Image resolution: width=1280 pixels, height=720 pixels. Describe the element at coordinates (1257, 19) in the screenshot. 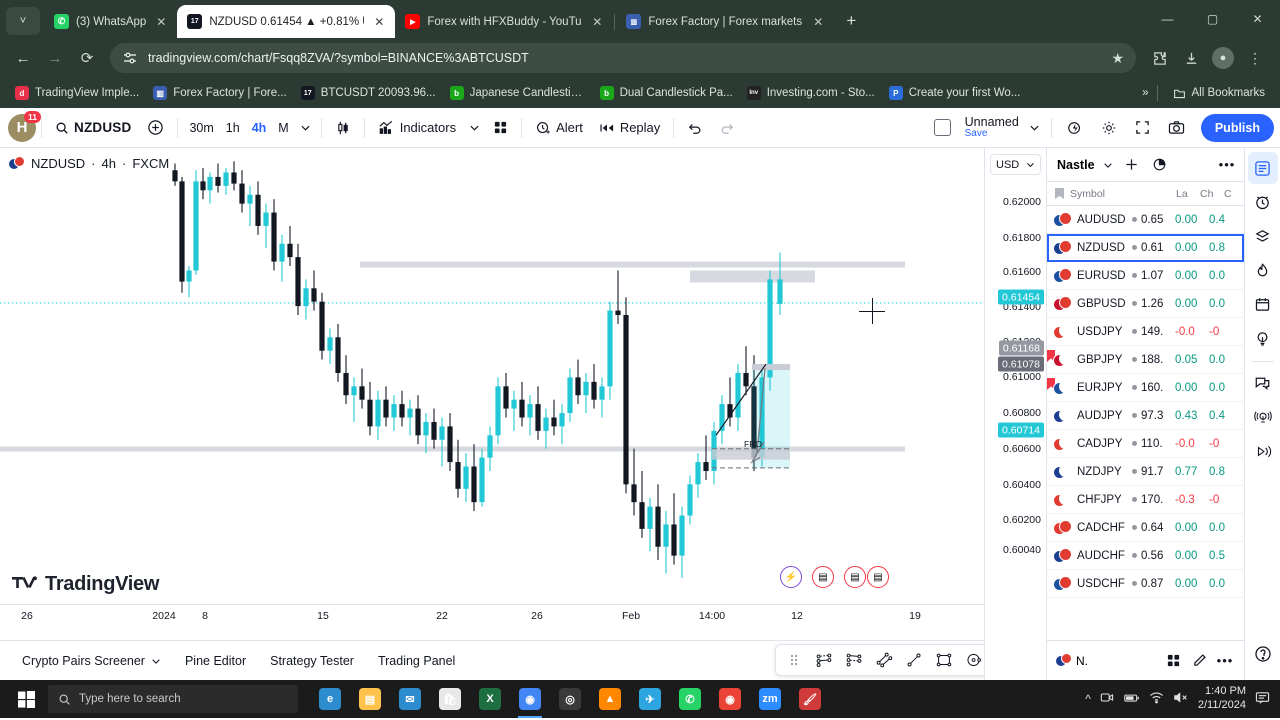

I see `window-close-button: ✕` at that location.